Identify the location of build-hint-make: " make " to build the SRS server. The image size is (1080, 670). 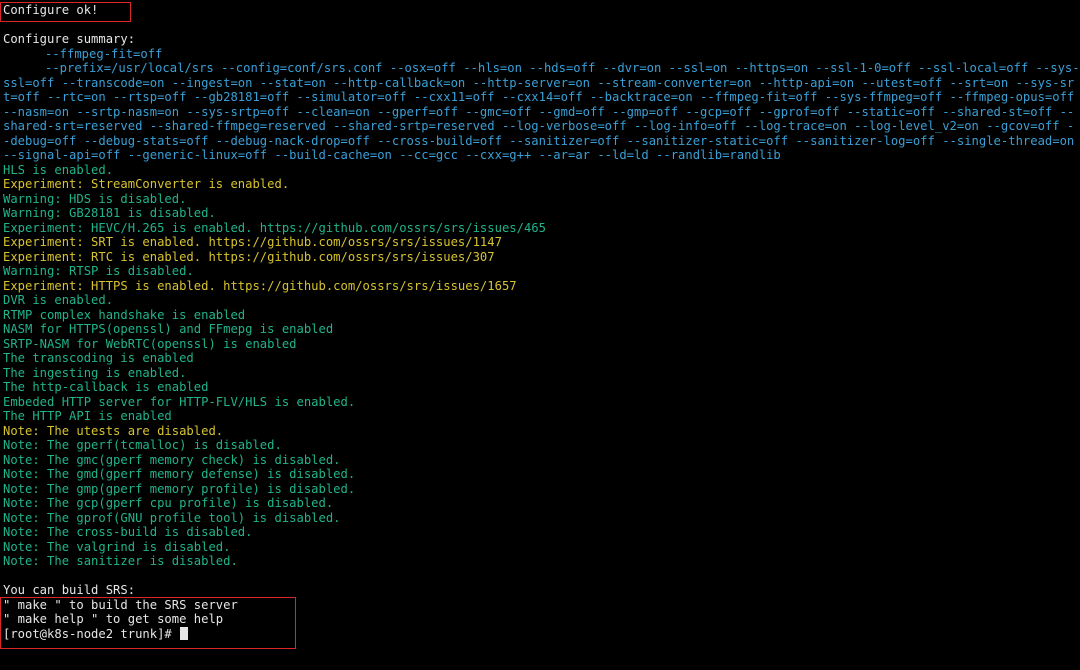
(120, 604).